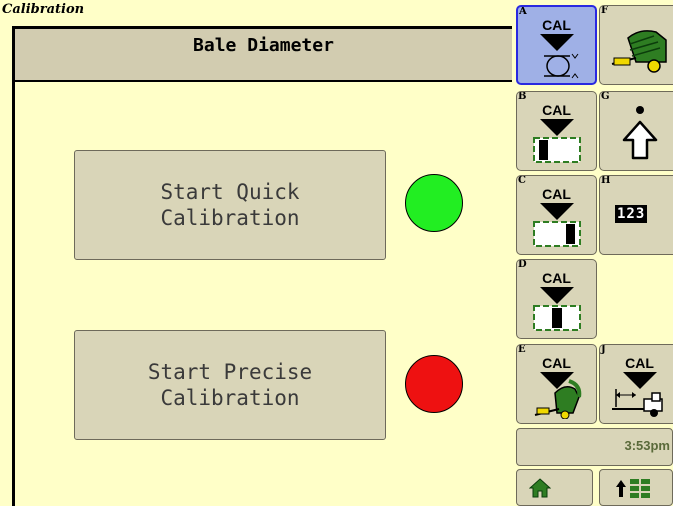  What do you see at coordinates (540, 488) in the screenshot?
I see `home-icon` at bounding box center [540, 488].